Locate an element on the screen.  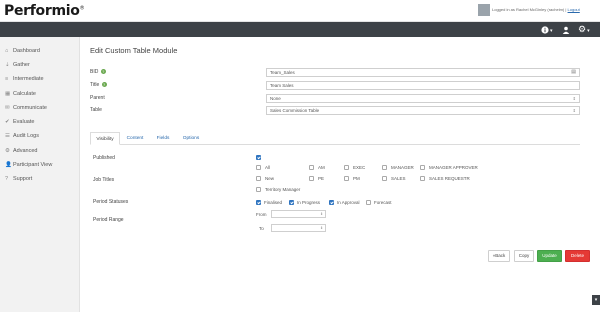
page-title: Edit Custom Table Module is located at coordinates (134, 50).